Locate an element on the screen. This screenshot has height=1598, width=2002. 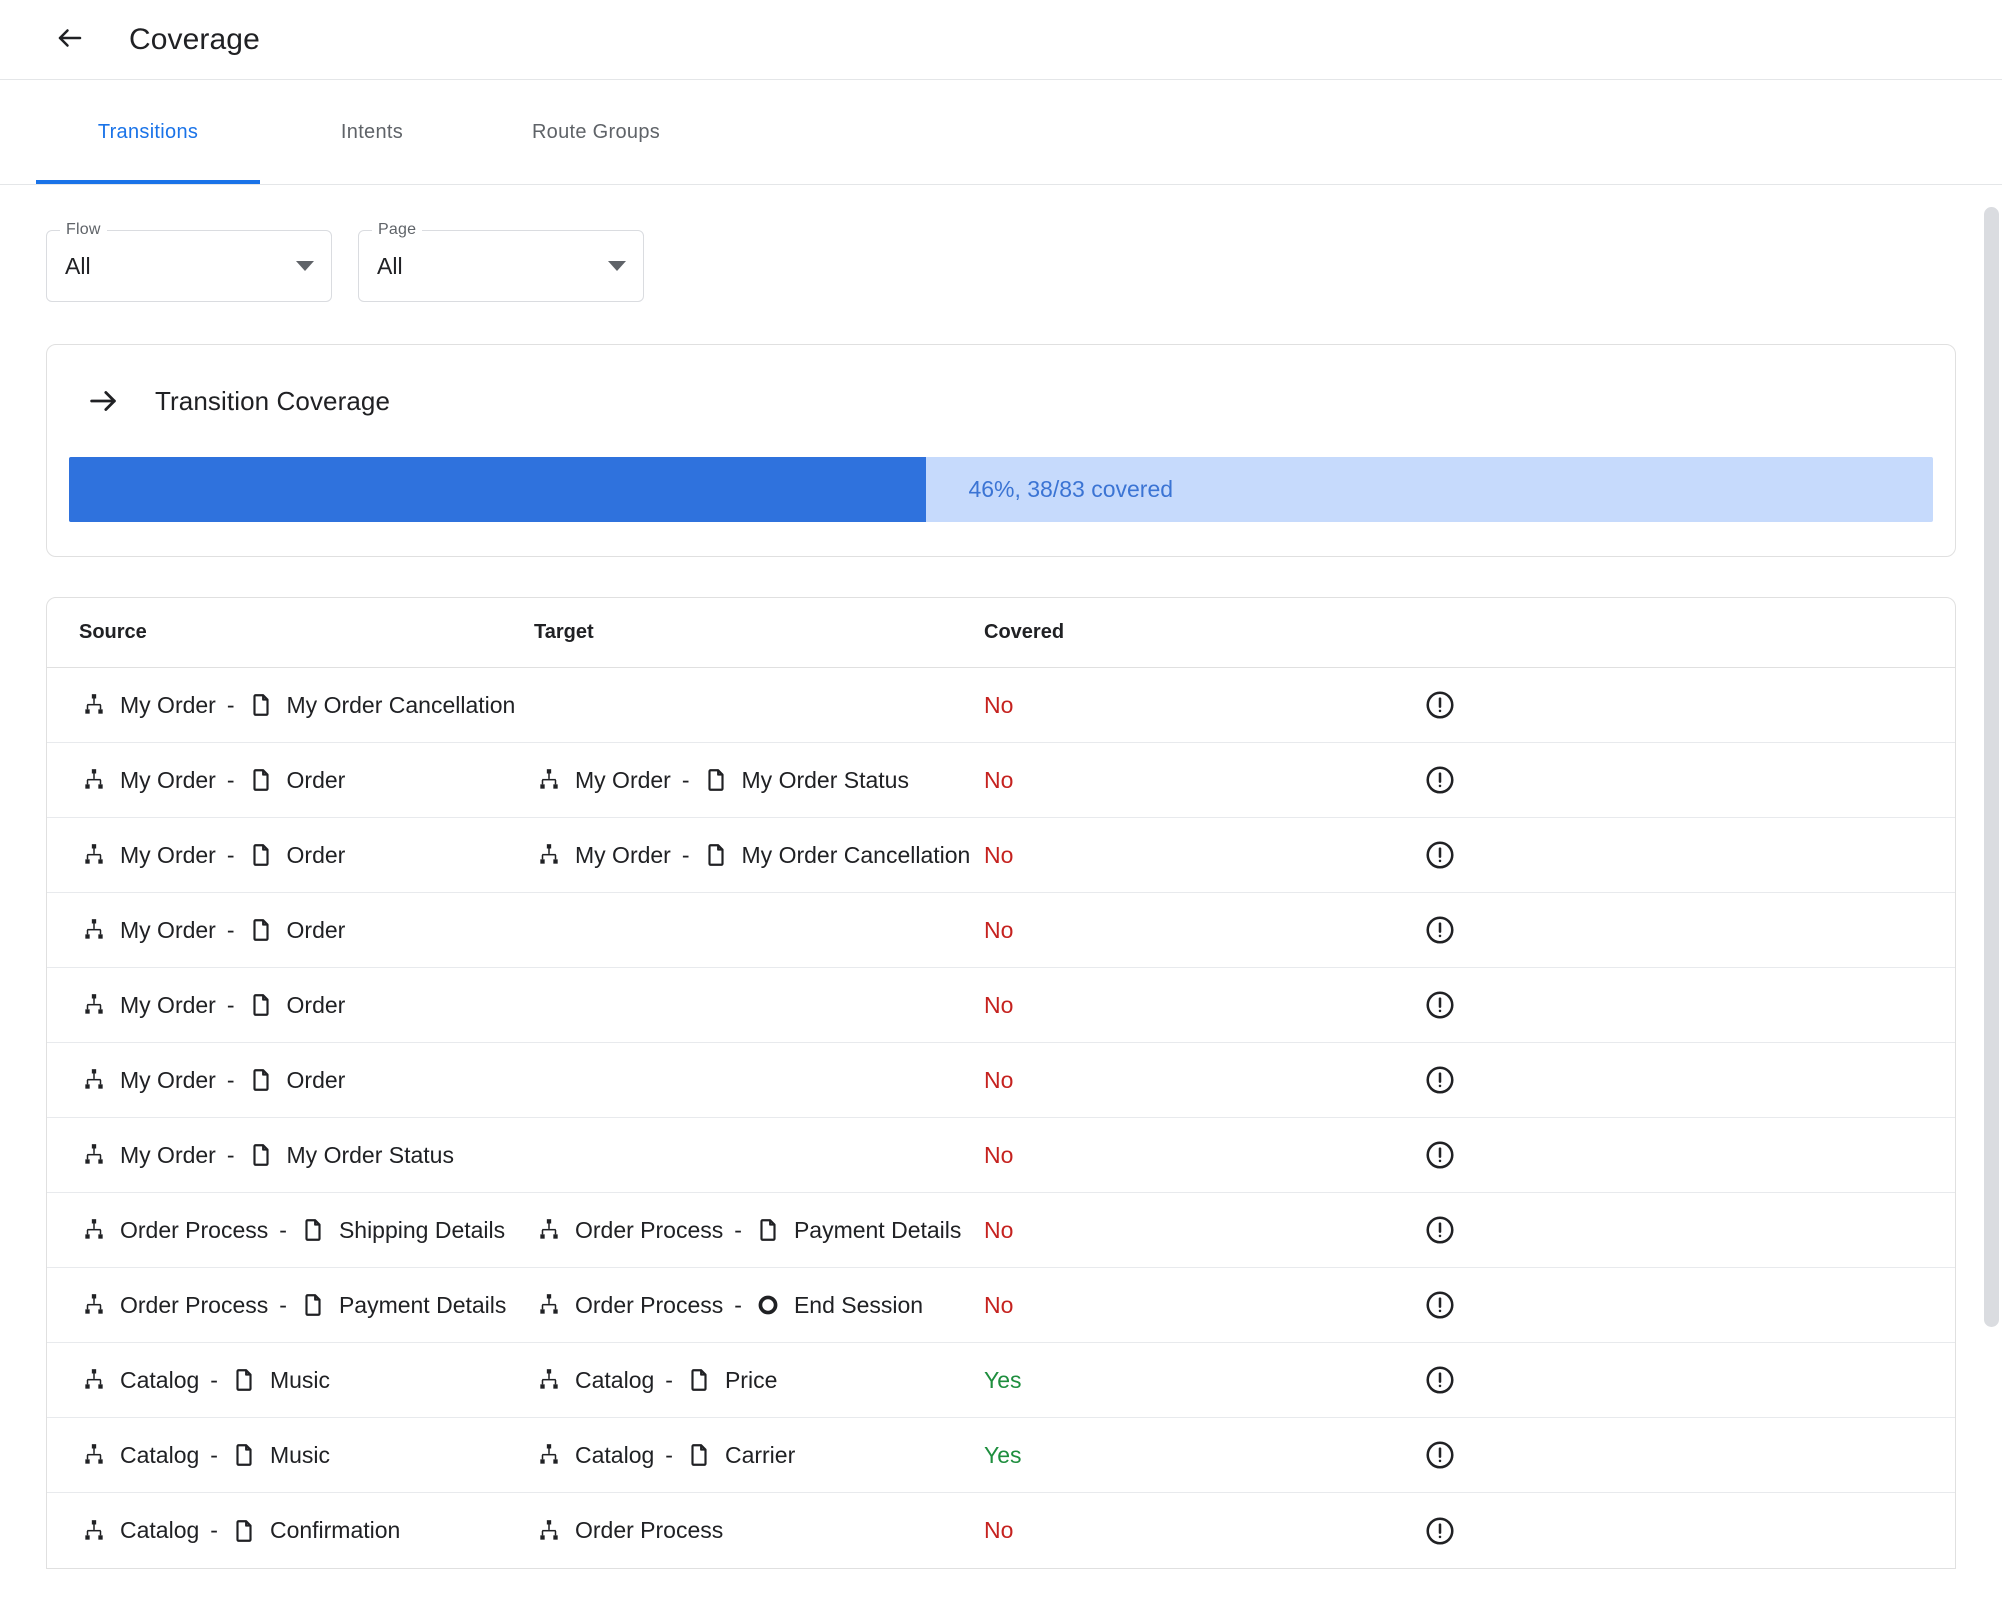
tab-route-groups-label: Route Groups is located at coordinates (596, 131).